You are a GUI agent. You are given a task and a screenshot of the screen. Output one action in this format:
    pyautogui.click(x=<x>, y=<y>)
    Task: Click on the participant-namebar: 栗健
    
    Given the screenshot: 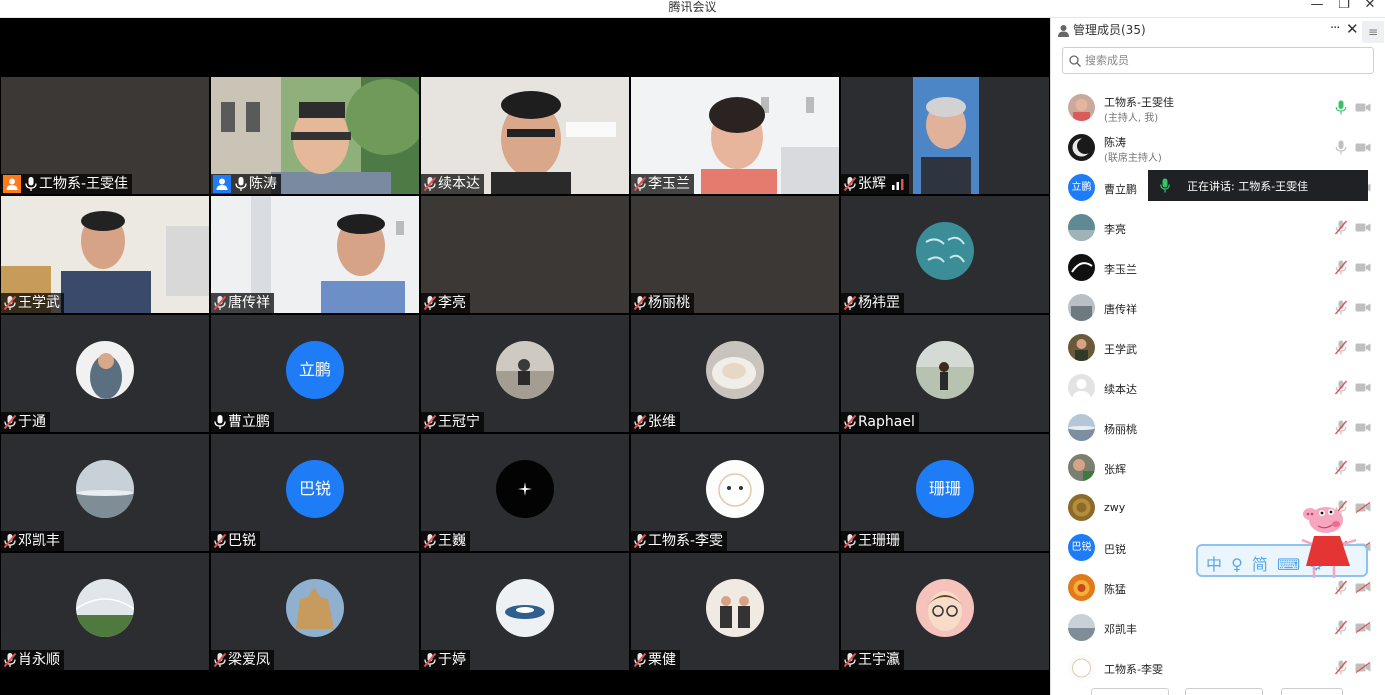 What is the action you would take?
    pyautogui.click(x=655, y=660)
    